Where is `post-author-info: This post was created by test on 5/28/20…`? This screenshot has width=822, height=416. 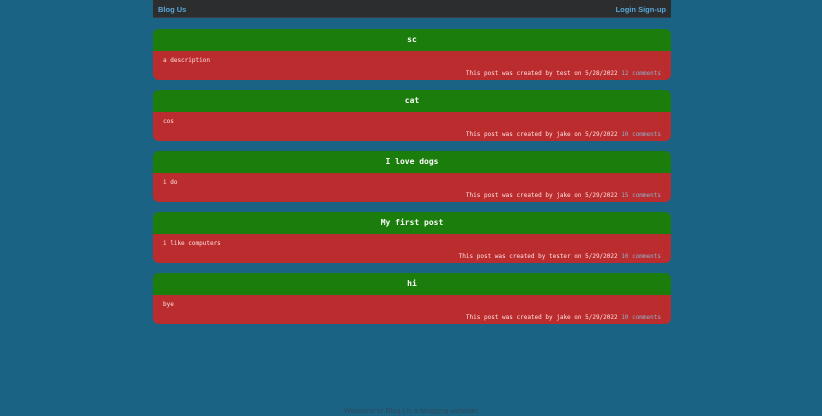 post-author-info: This post was created by test on 5/28/20… is located at coordinates (541, 73).